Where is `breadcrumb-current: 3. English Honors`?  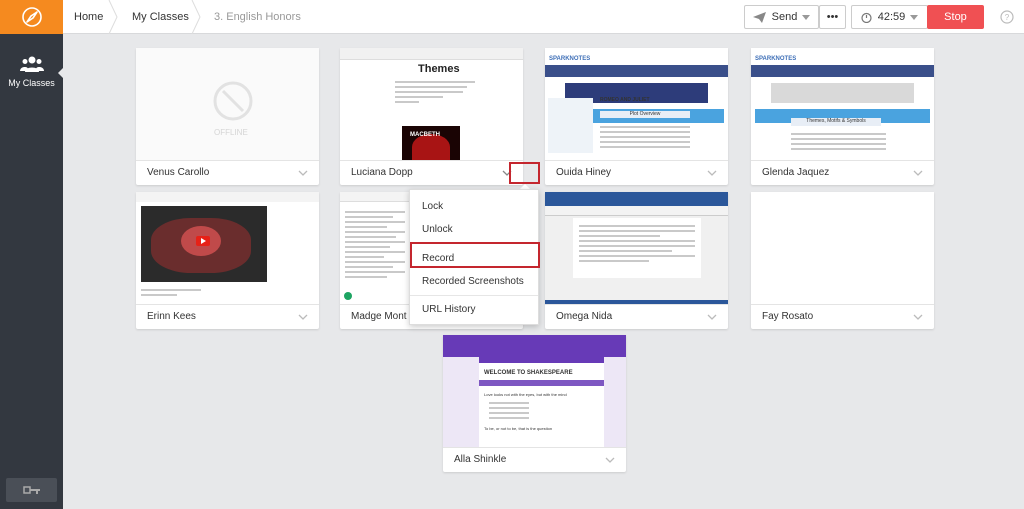 breadcrumb-current: 3. English Honors is located at coordinates (257, 17).